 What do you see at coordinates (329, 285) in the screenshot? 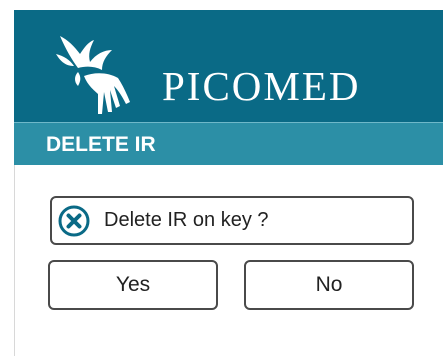
I see `no-button: No` at bounding box center [329, 285].